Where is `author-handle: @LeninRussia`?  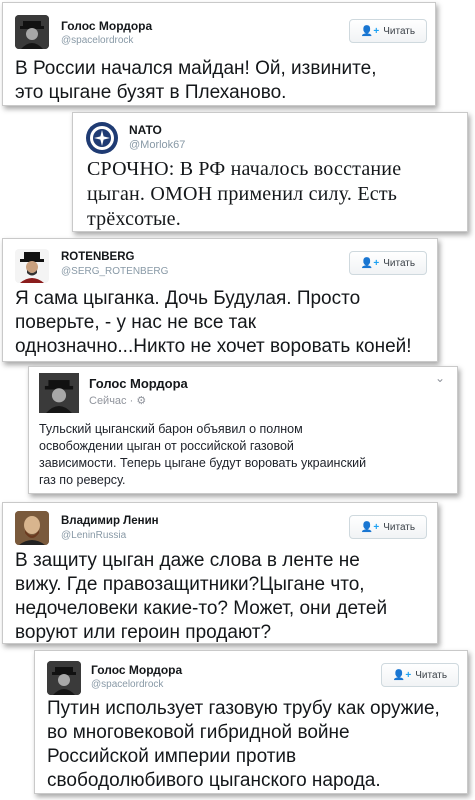 author-handle: @LeninRussia is located at coordinates (93, 535).